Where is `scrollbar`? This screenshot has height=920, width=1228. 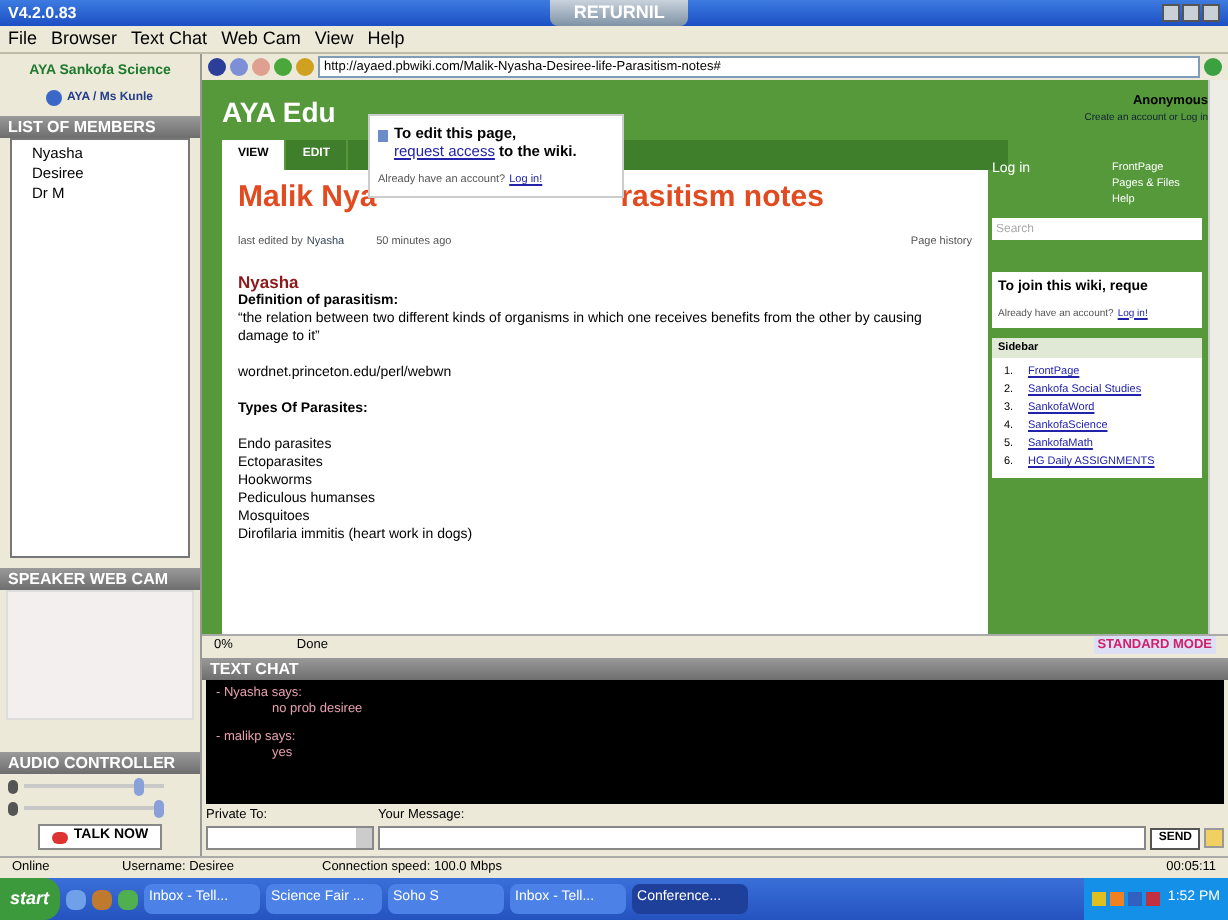
scrollbar is located at coordinates (1218, 357).